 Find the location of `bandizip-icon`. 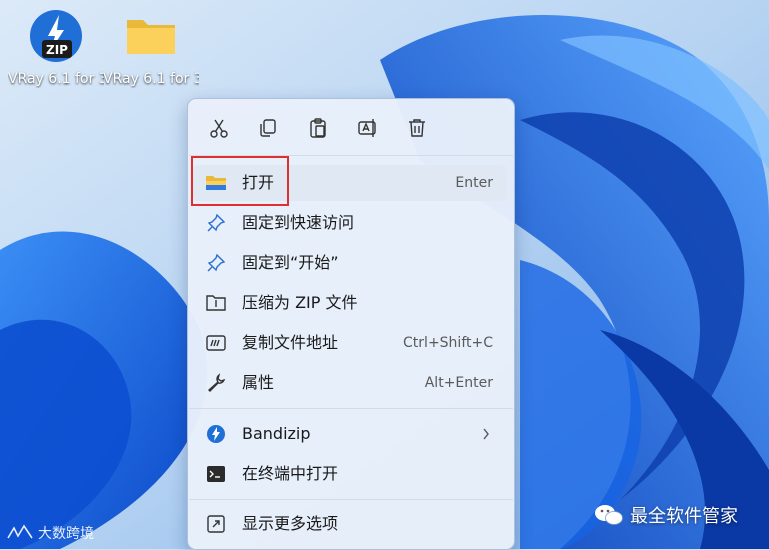

bandizip-icon is located at coordinates (216, 434).